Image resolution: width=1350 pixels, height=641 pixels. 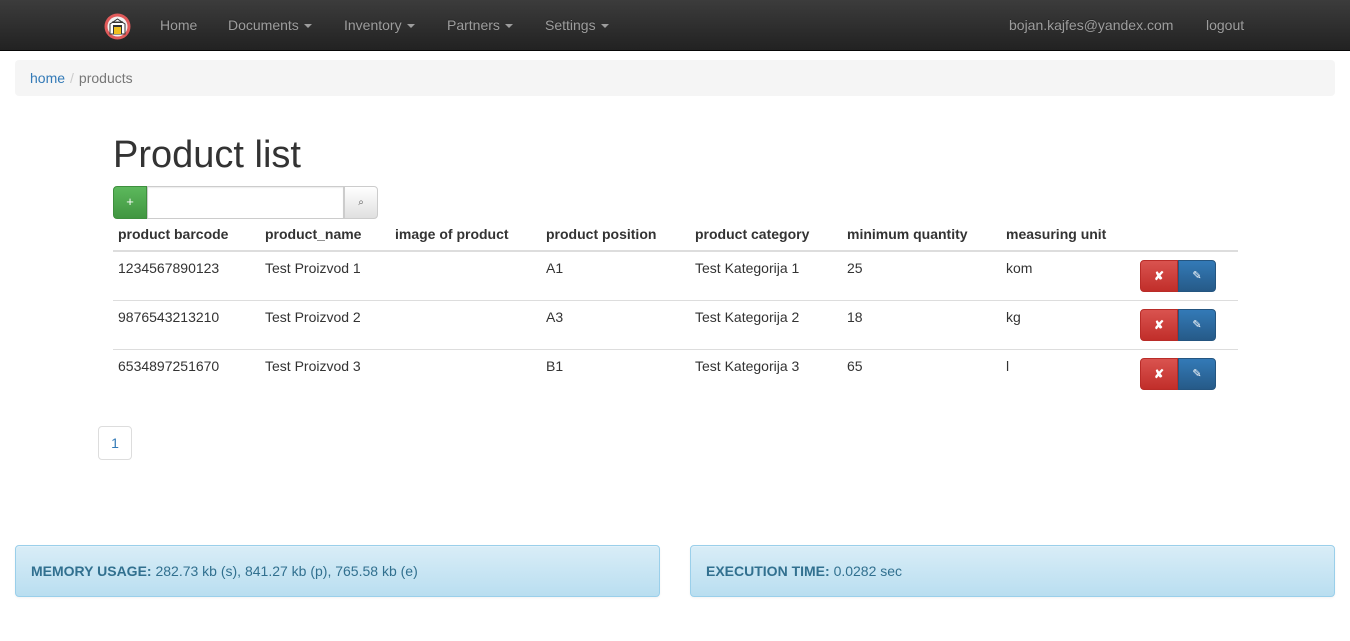 I want to click on header-name: product_name, so click(x=325, y=235).